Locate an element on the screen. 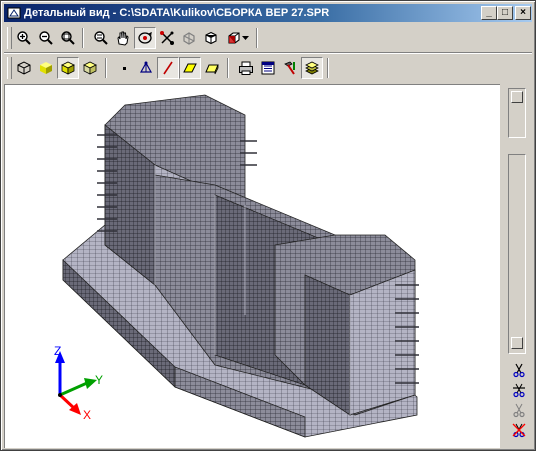 Image resolution: width=536 pixels, height=451 pixels. chevron-down-icon is located at coordinates (245, 37).